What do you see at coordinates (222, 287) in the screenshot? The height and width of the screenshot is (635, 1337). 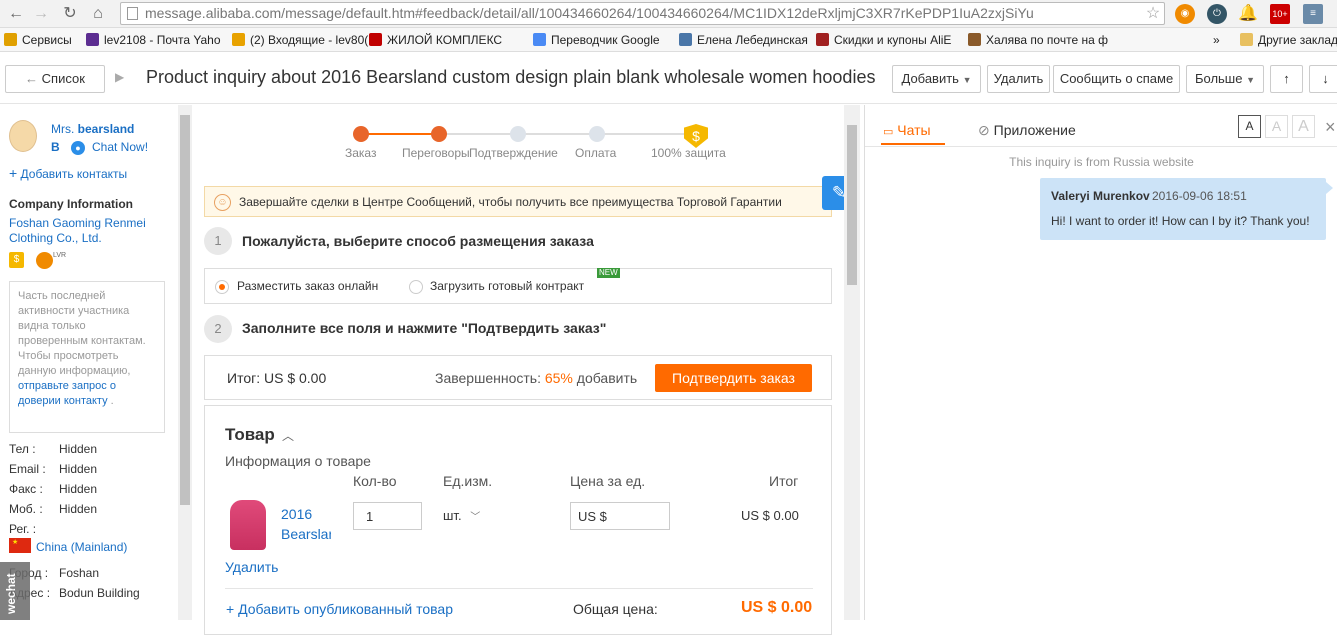 I see `radio-online` at bounding box center [222, 287].